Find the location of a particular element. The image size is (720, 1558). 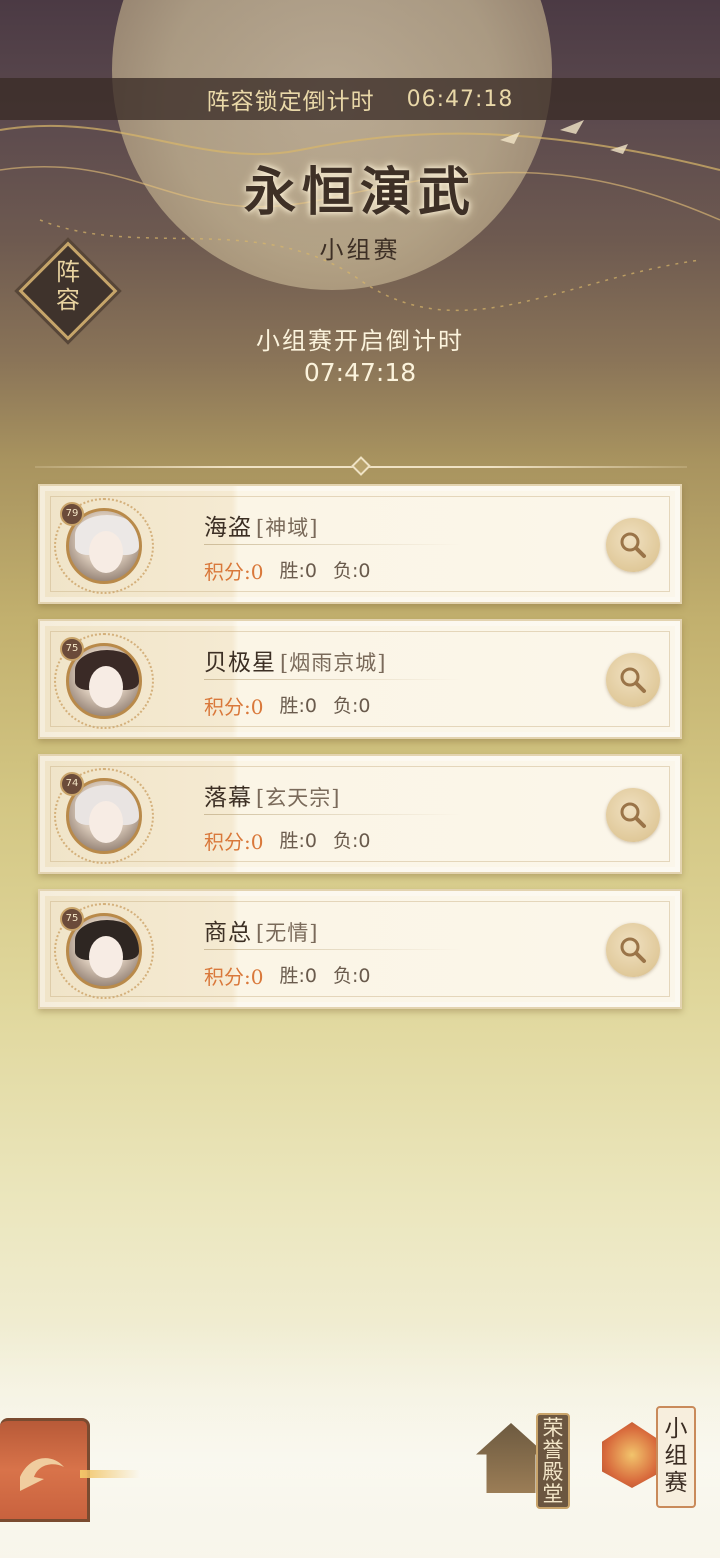

group-char: 赛 is located at coordinates (676, 1483).